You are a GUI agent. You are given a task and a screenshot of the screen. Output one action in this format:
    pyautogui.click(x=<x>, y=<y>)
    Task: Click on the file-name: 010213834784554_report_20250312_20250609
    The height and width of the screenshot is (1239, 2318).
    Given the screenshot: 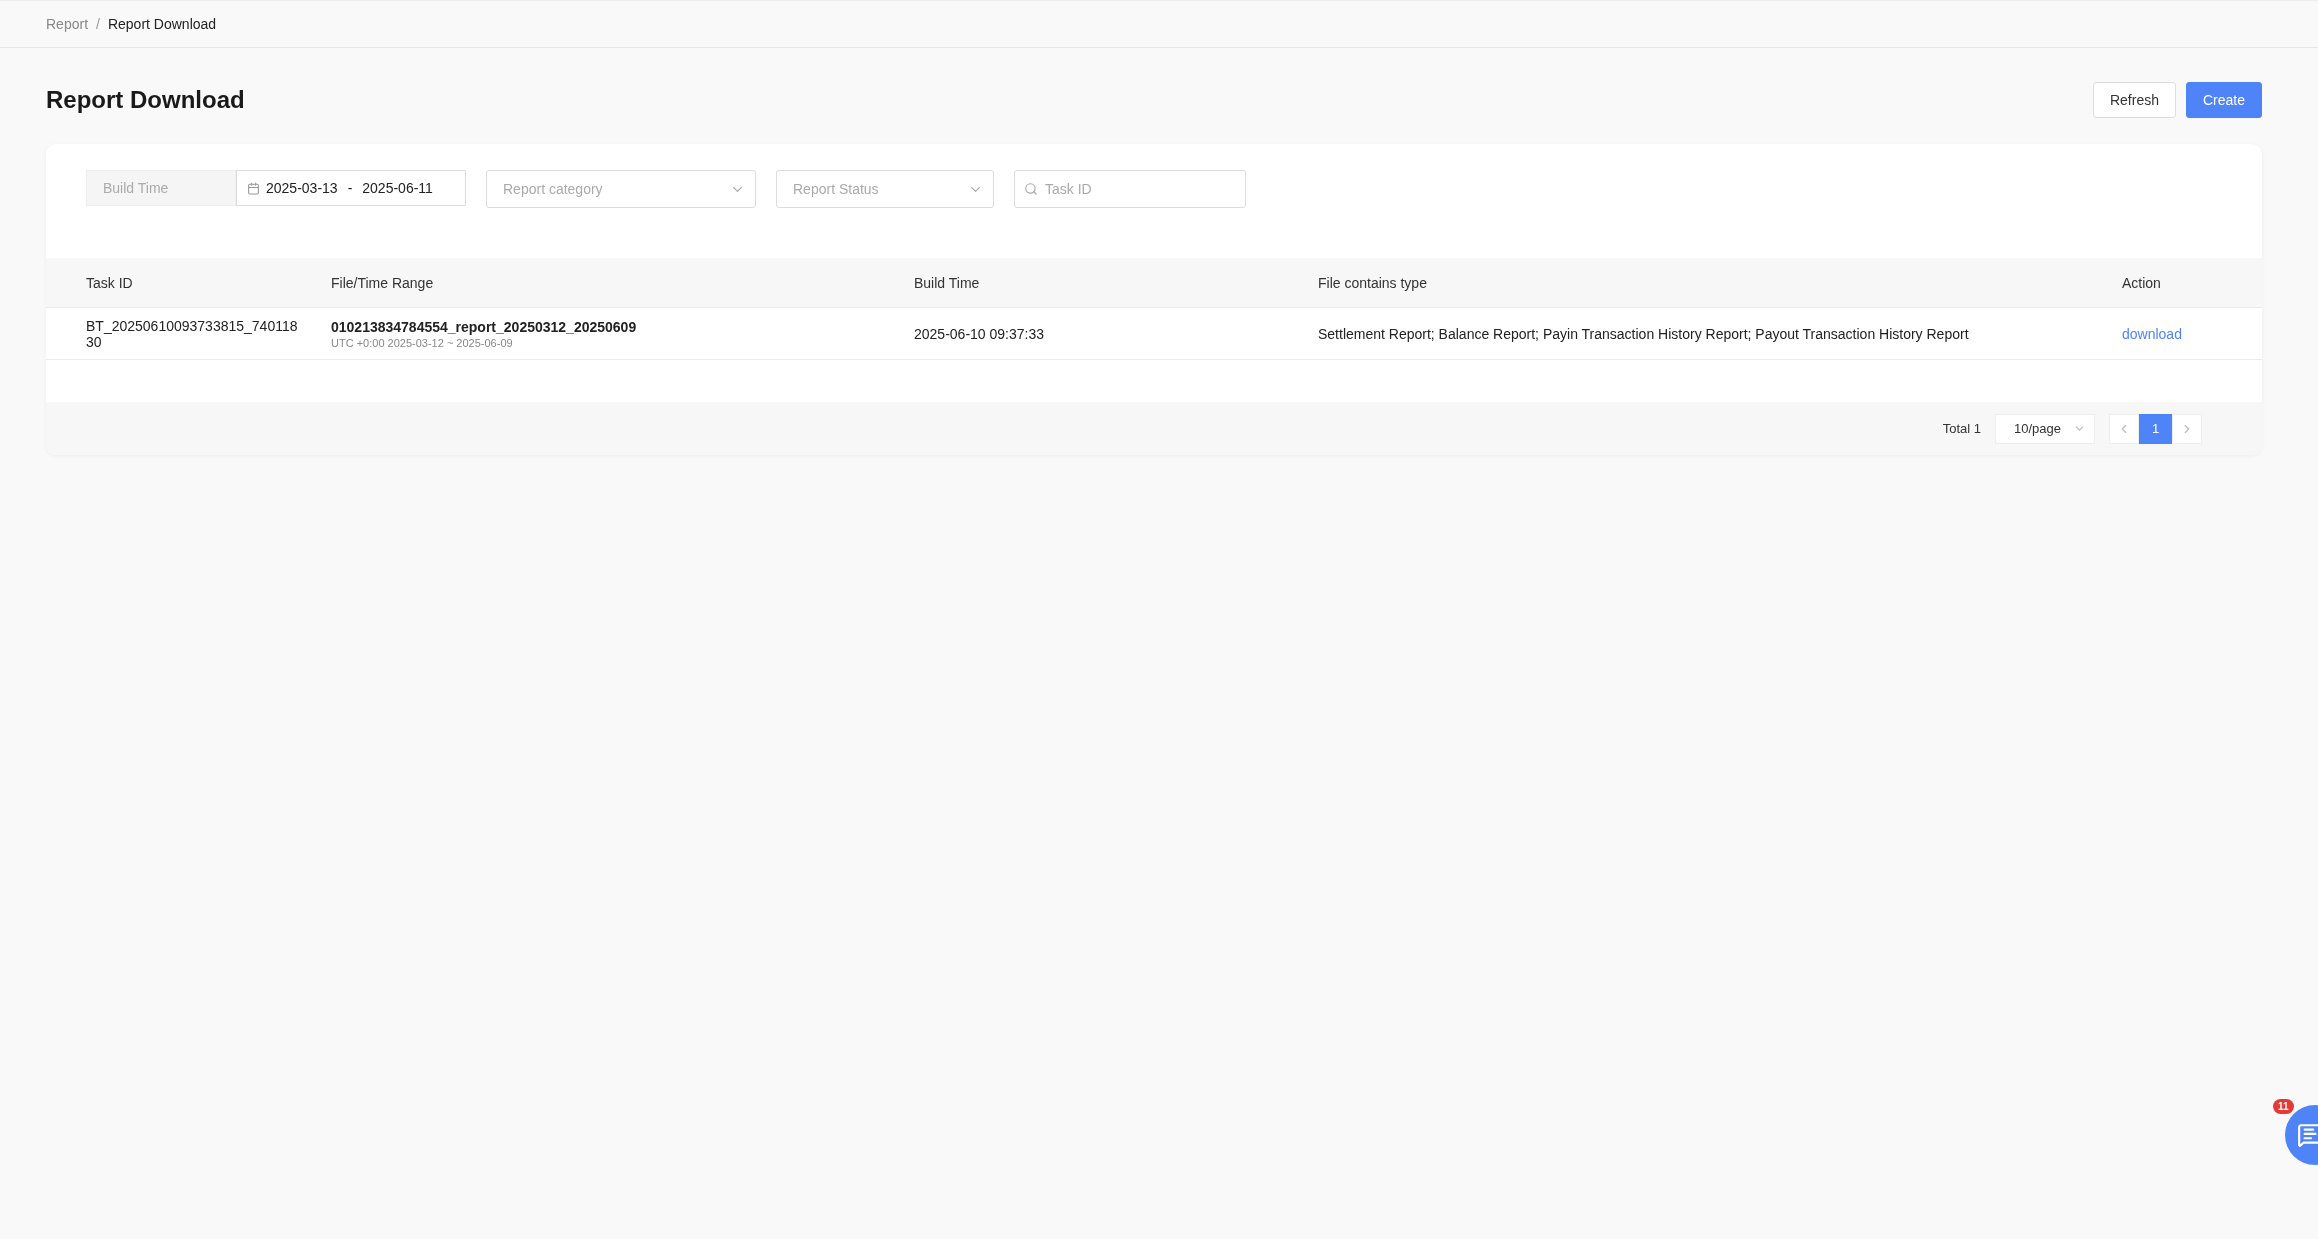 What is the action you would take?
    pyautogui.click(x=484, y=326)
    